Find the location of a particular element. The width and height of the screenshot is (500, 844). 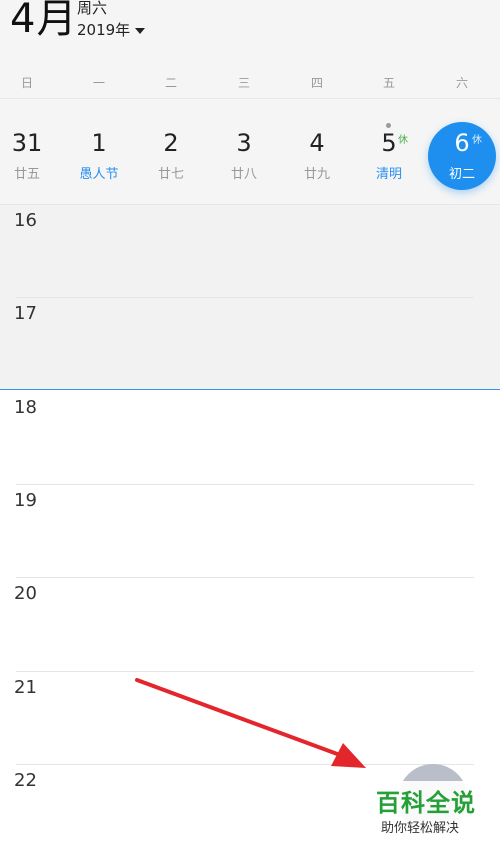

watermark-logo: 百科全说 助你轻松解决 is located at coordinates (431, 809).